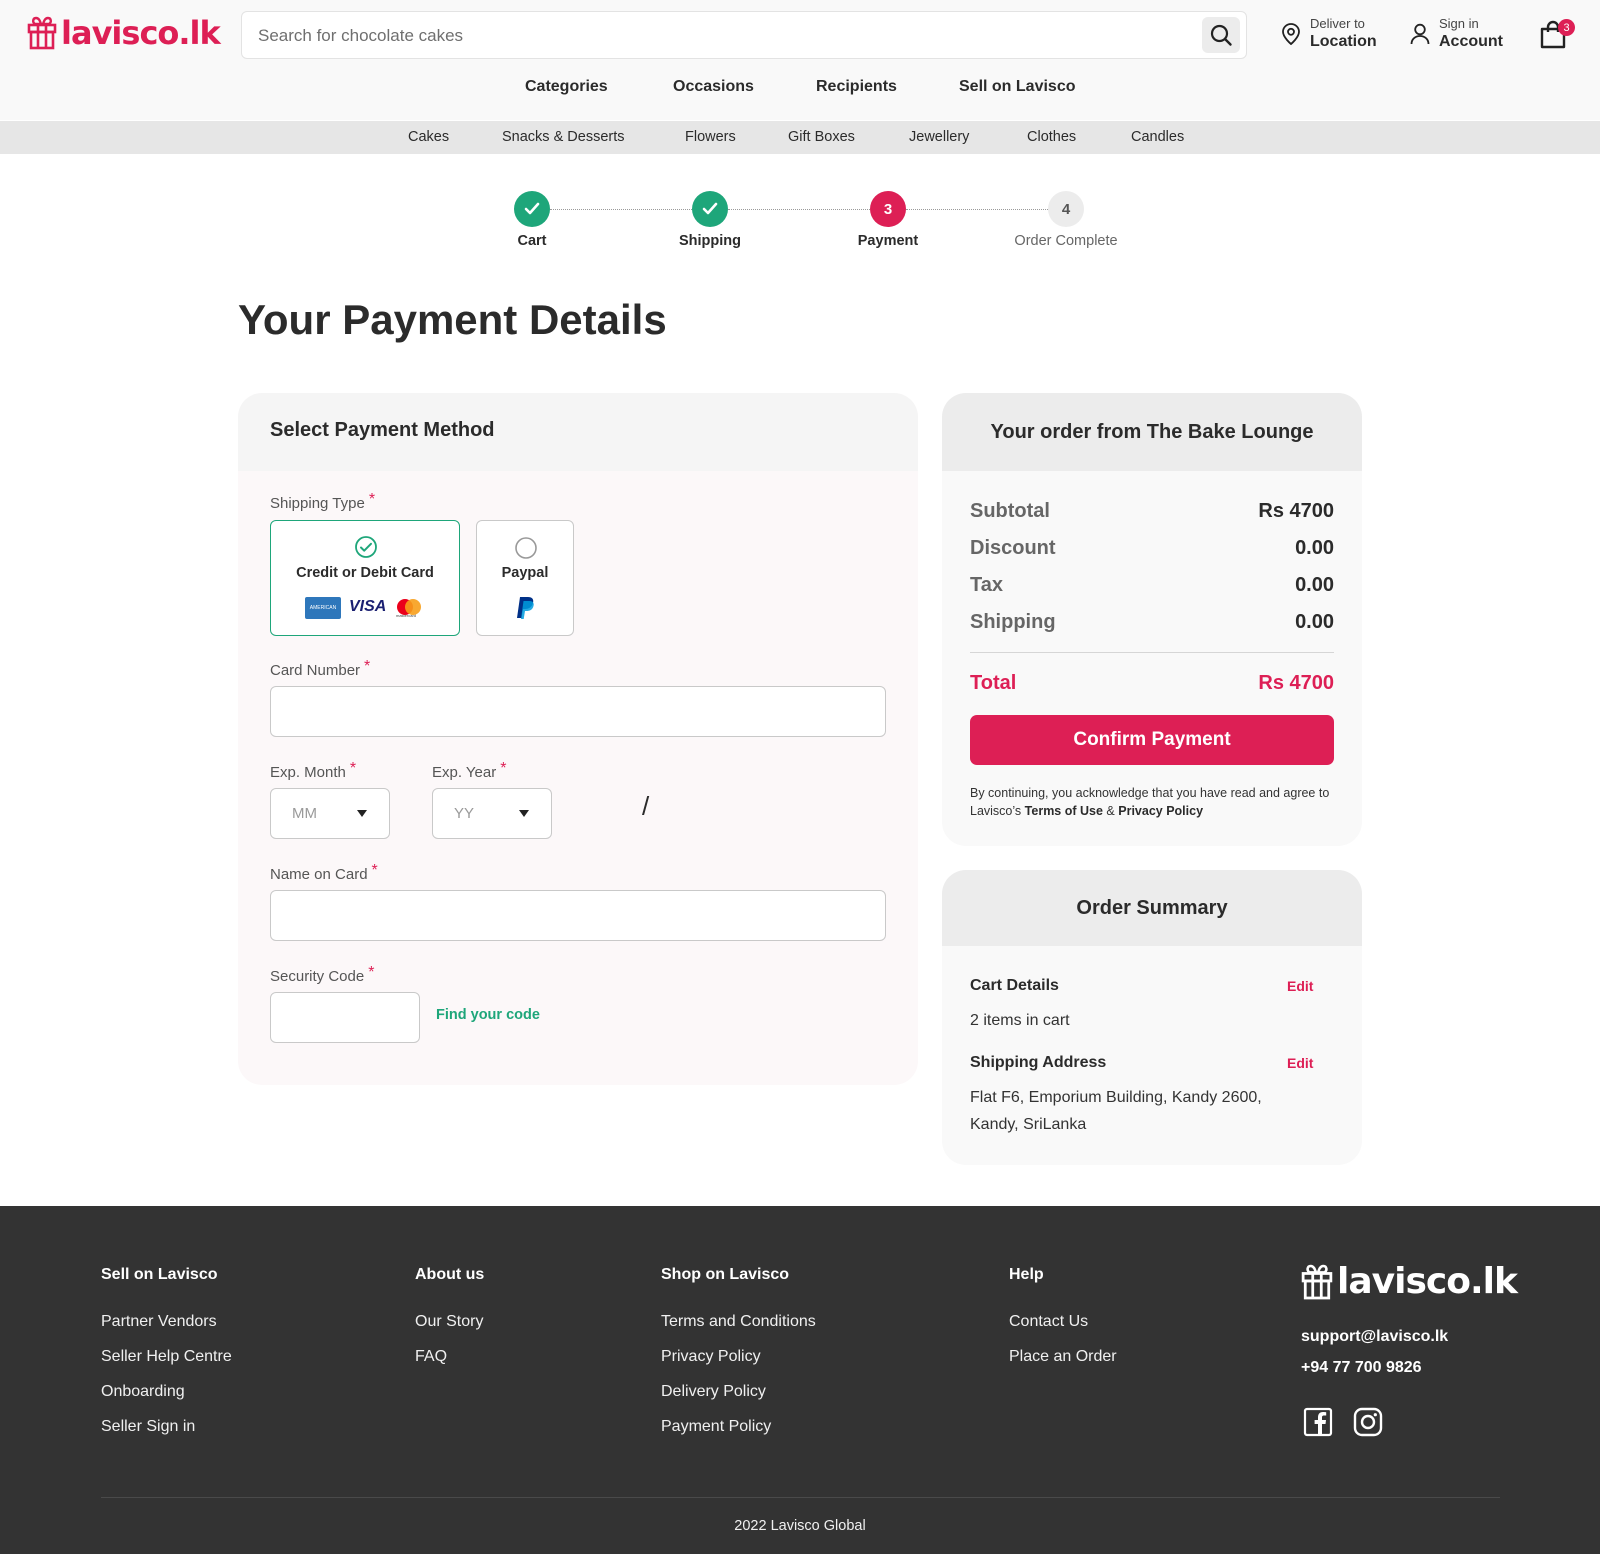 This screenshot has width=1600, height=1554. I want to click on subnav-candles: Candles, so click(1157, 137).